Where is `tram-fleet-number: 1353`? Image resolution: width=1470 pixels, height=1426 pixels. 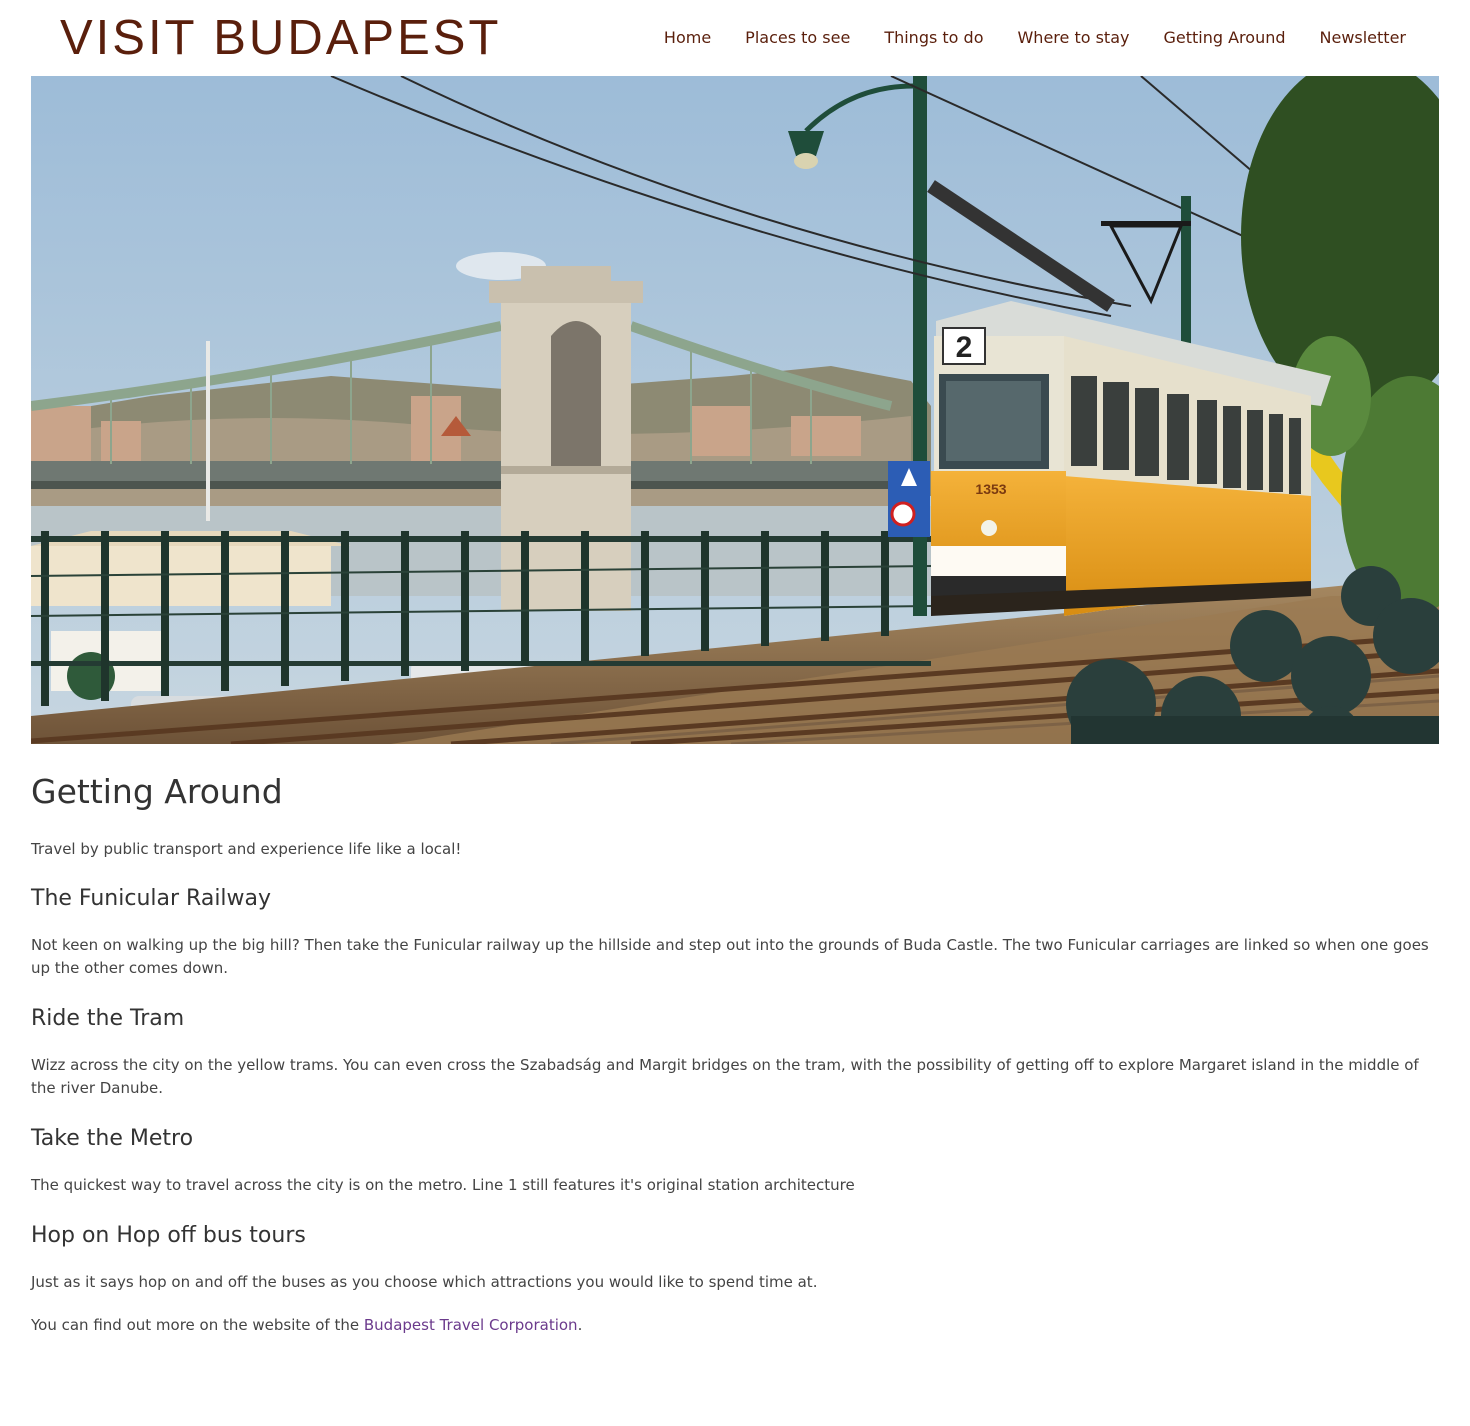
tram-fleet-number: 1353 is located at coordinates (990, 489).